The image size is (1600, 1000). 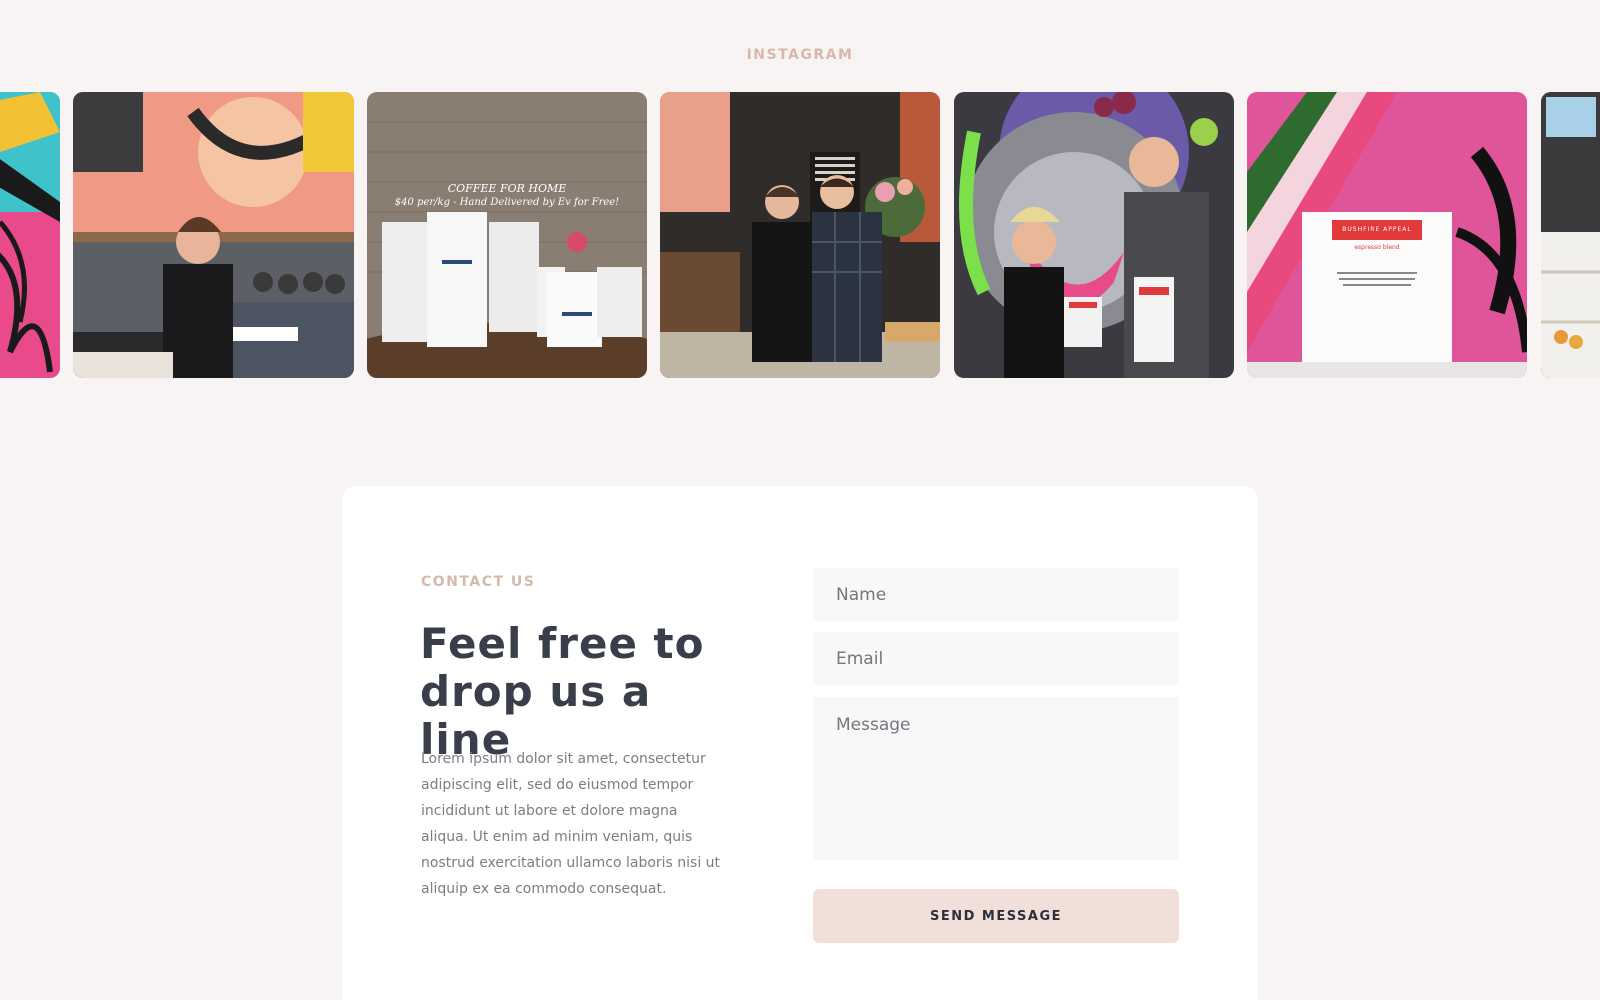 I want to click on instagram-post-owners, so click(x=800, y=235).